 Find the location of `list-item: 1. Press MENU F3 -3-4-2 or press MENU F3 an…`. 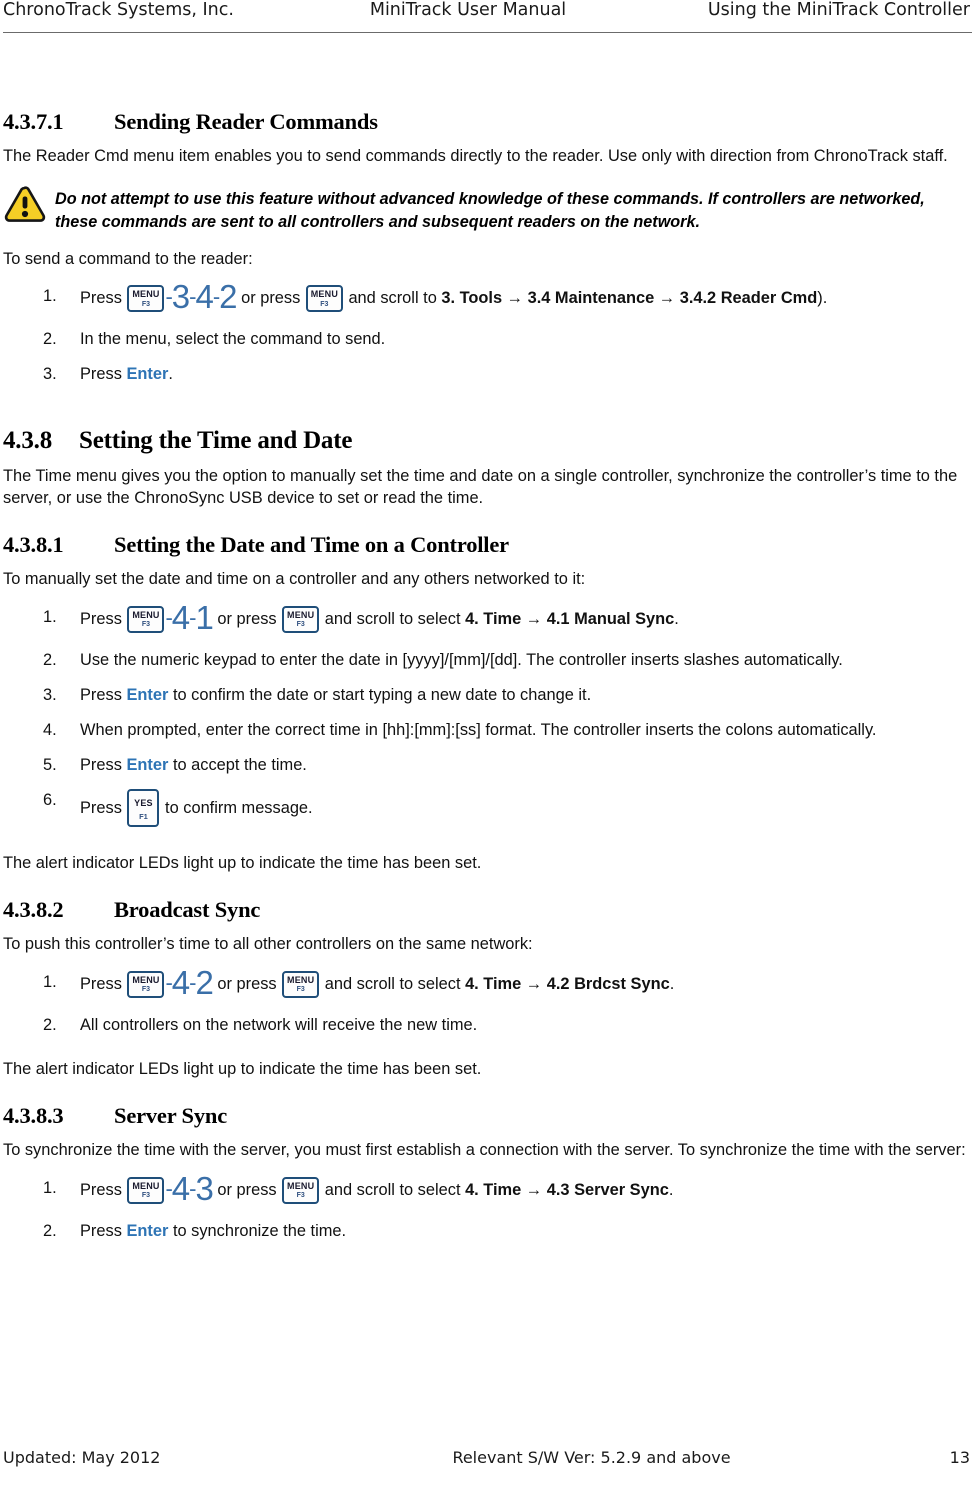

list-item: 1. Press MENU F3 -3-4-2 or press MENU F3 an… is located at coordinates (486, 296).